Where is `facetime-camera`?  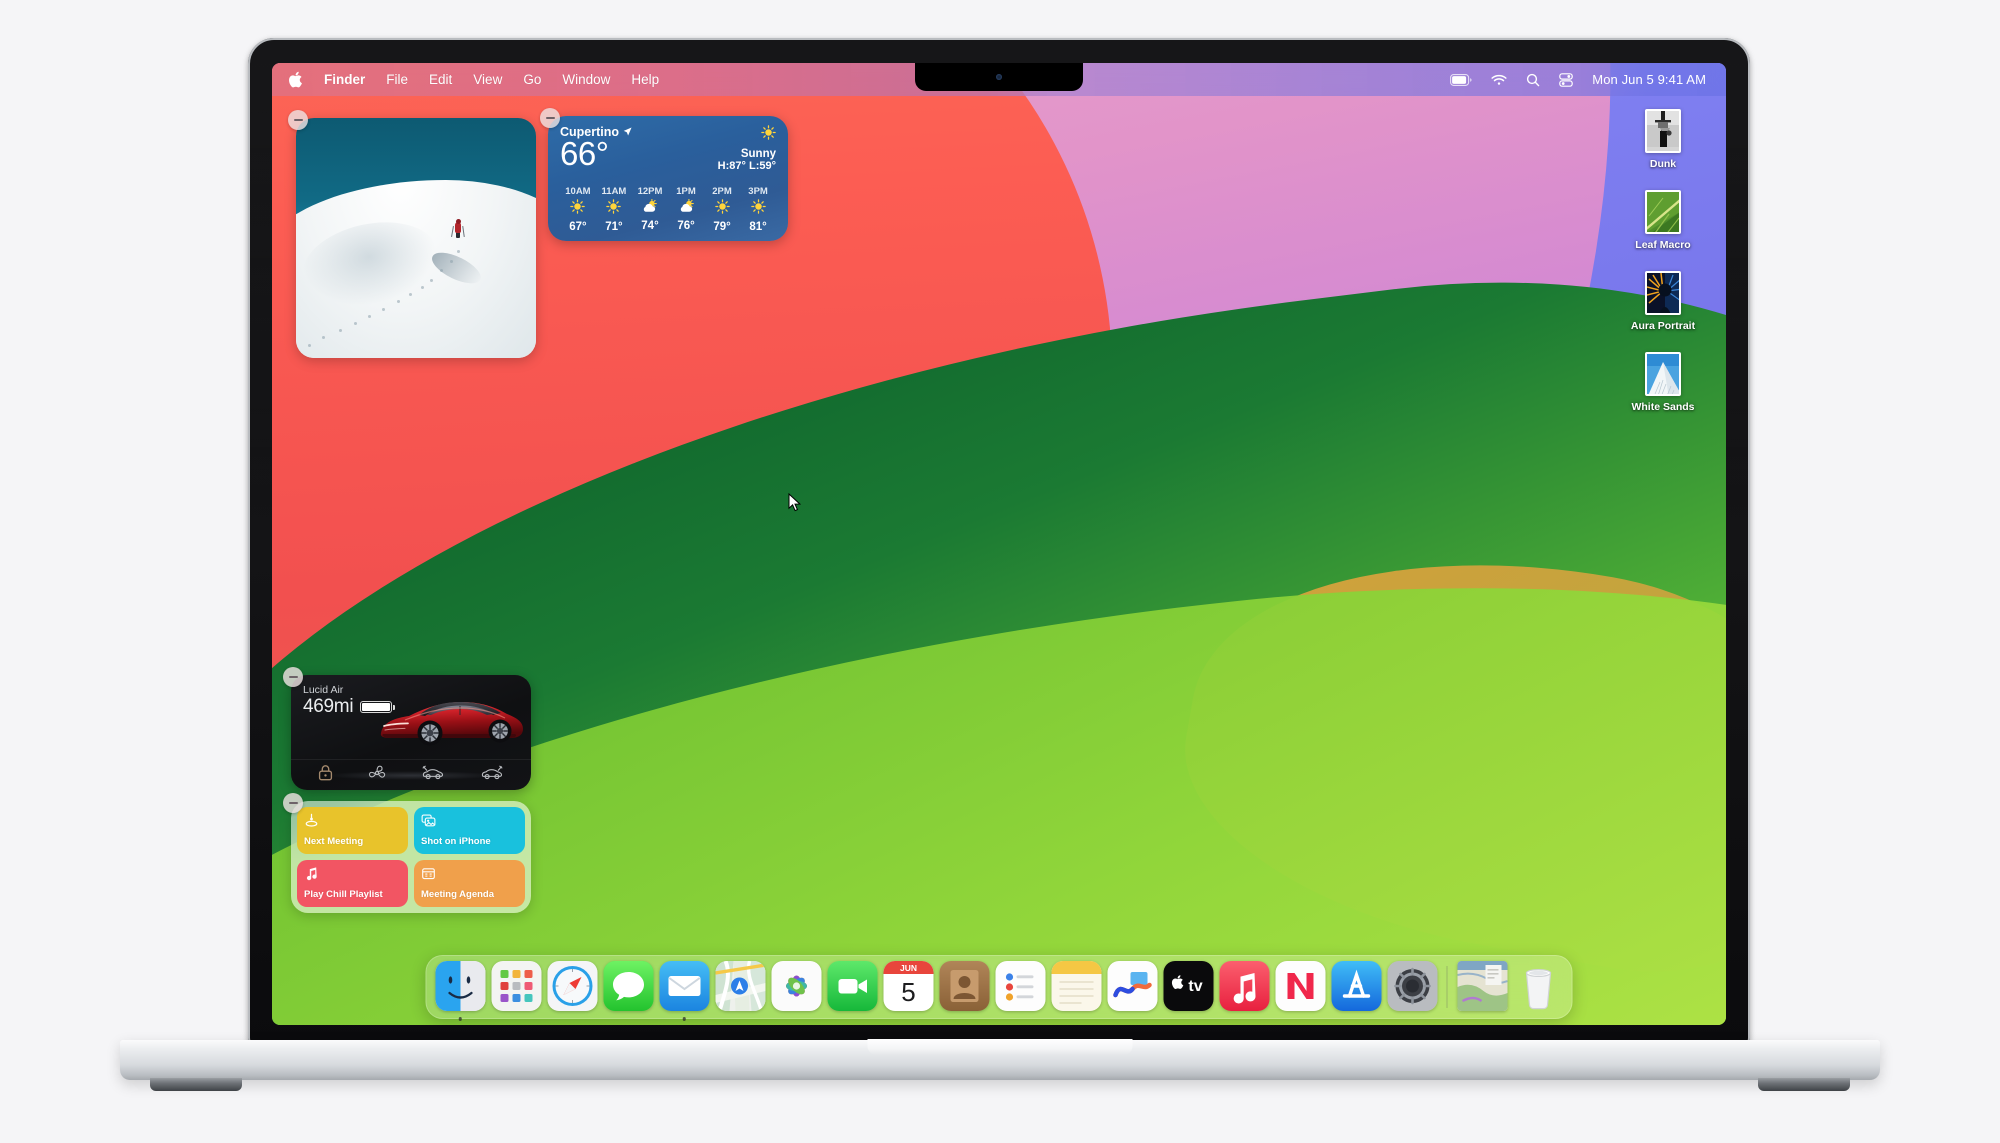
facetime-camera is located at coordinates (999, 77).